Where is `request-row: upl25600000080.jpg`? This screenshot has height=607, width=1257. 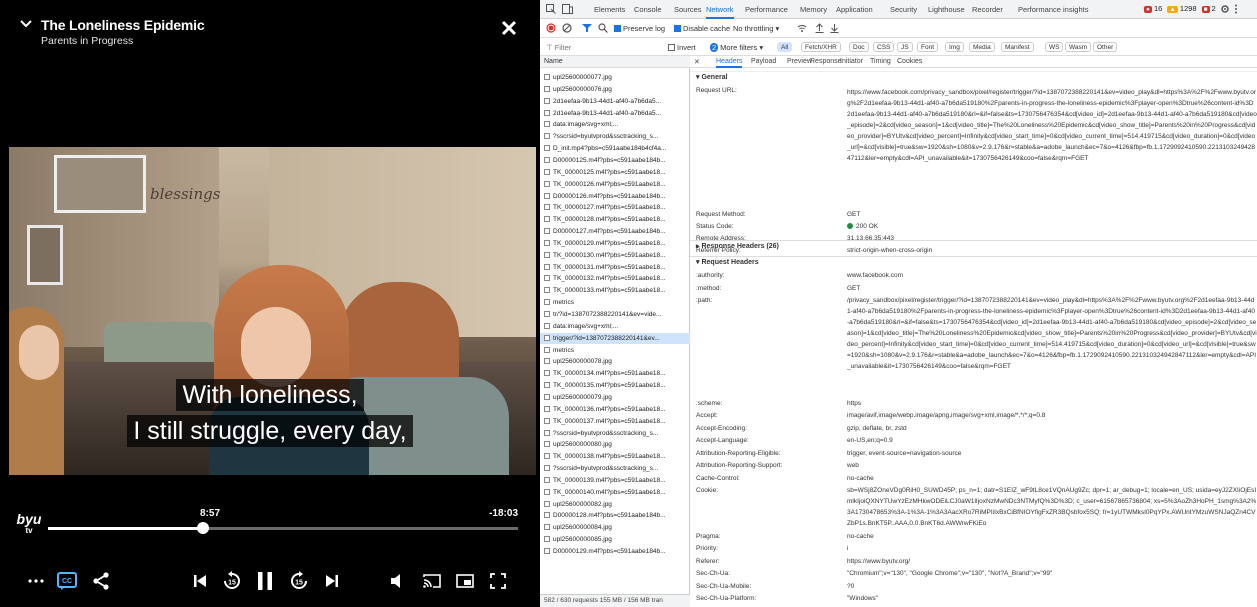
request-row: upl25600000080.jpg is located at coordinates (615, 444).